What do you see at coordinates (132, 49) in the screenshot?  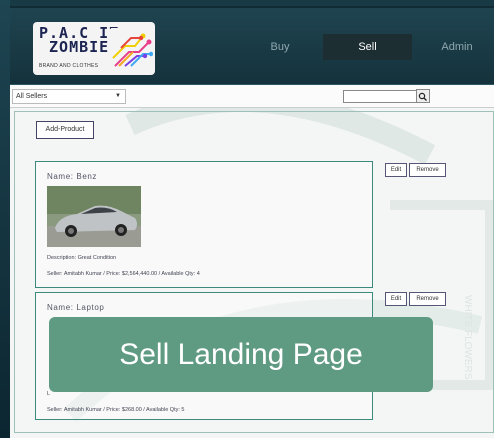 I see `circuit-art-icon` at bounding box center [132, 49].